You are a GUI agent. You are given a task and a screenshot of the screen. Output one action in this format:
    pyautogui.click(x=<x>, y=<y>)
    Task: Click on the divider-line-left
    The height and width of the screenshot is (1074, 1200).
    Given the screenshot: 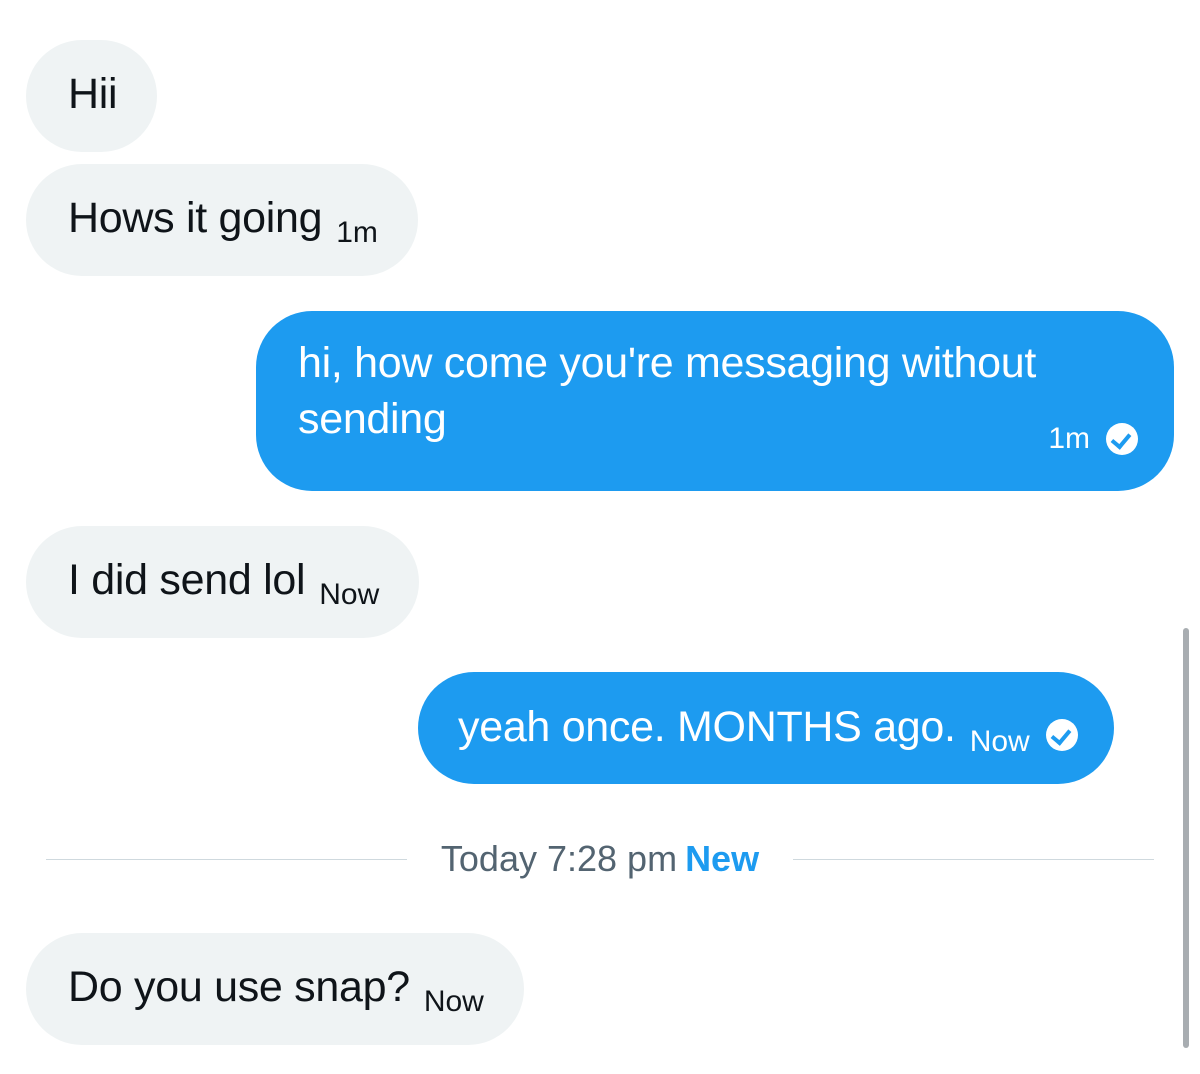 What is the action you would take?
    pyautogui.click(x=226, y=859)
    